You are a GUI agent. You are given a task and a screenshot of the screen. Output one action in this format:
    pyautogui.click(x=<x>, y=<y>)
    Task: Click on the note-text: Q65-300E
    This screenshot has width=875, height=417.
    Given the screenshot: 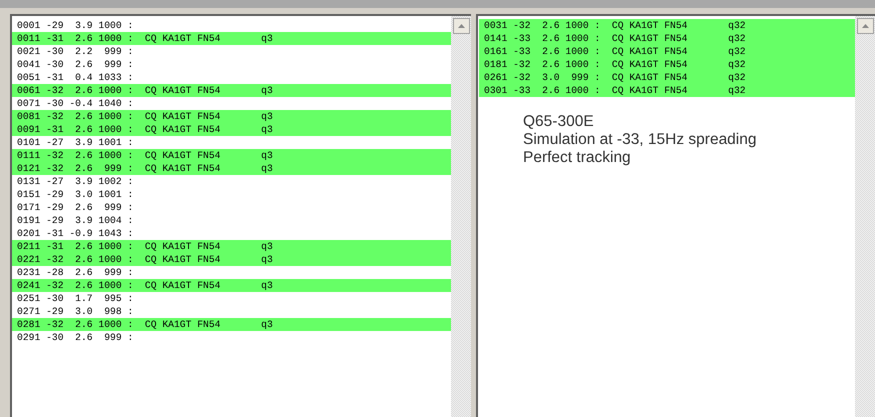 What is the action you would take?
    pyautogui.click(x=559, y=122)
    